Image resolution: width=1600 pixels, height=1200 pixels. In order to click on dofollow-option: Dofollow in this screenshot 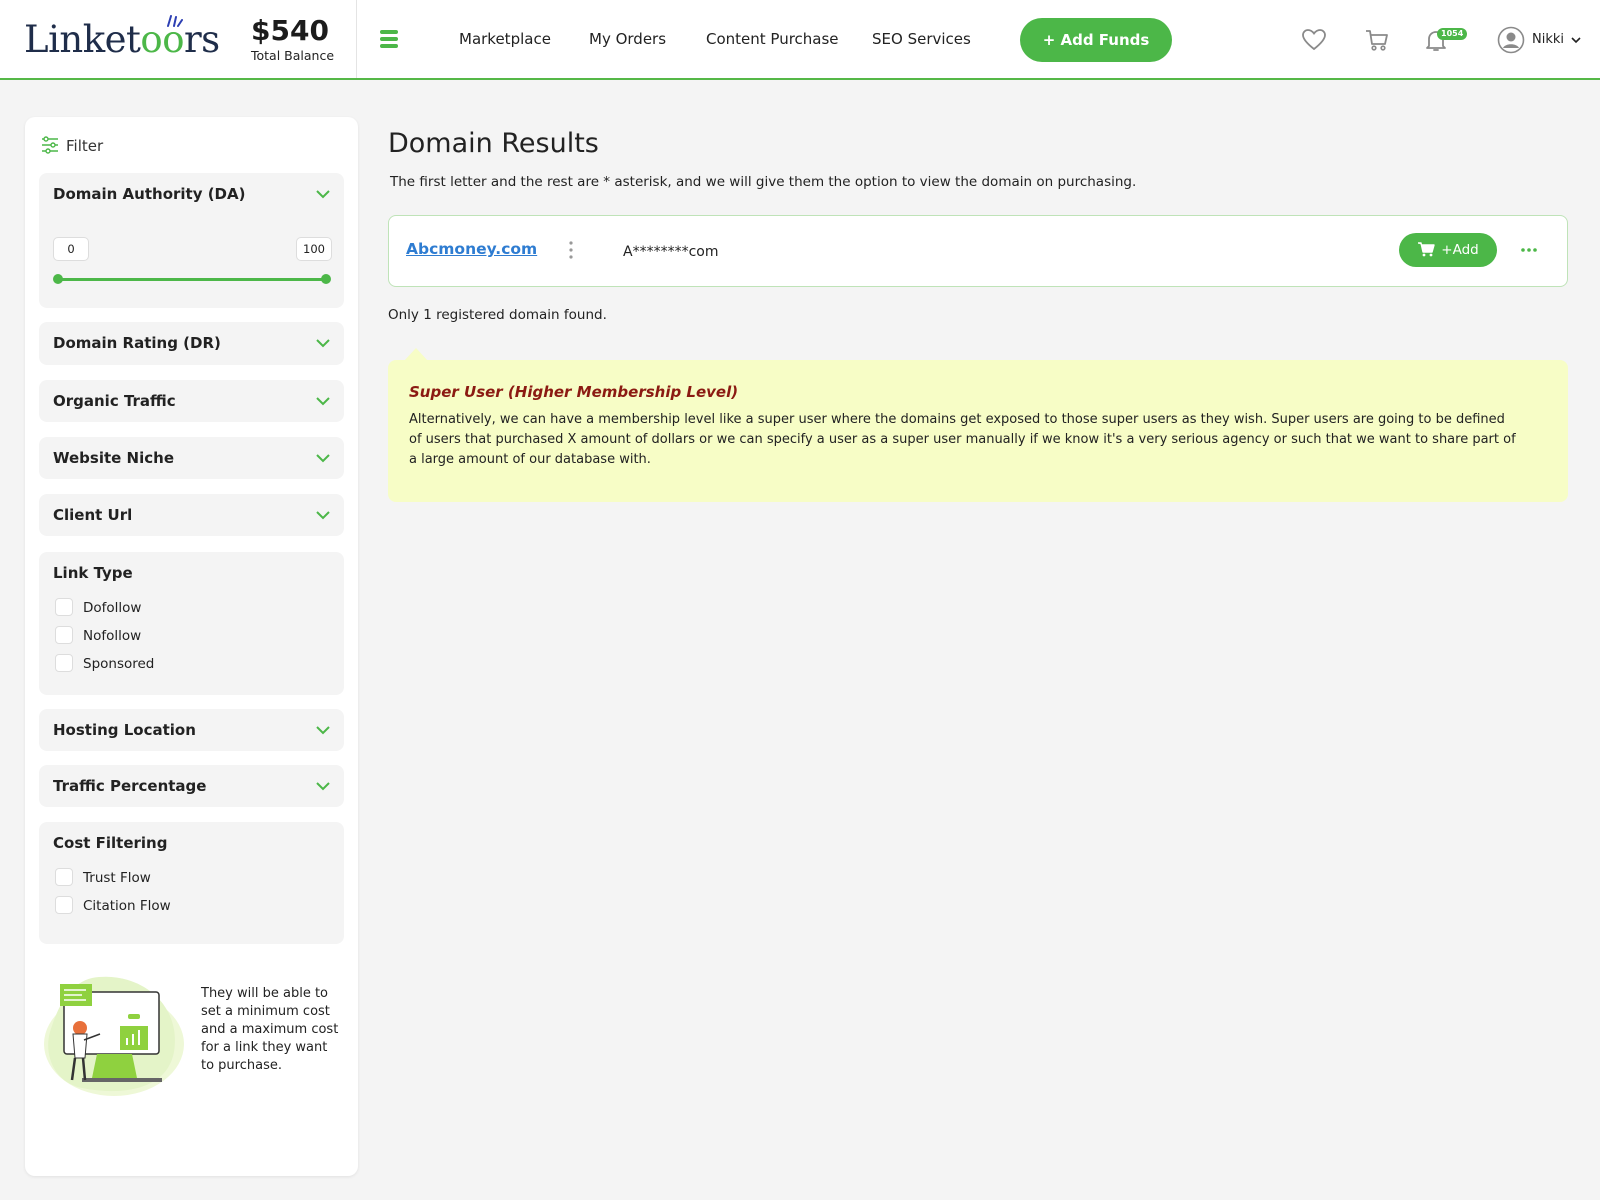, I will do `click(98, 607)`.